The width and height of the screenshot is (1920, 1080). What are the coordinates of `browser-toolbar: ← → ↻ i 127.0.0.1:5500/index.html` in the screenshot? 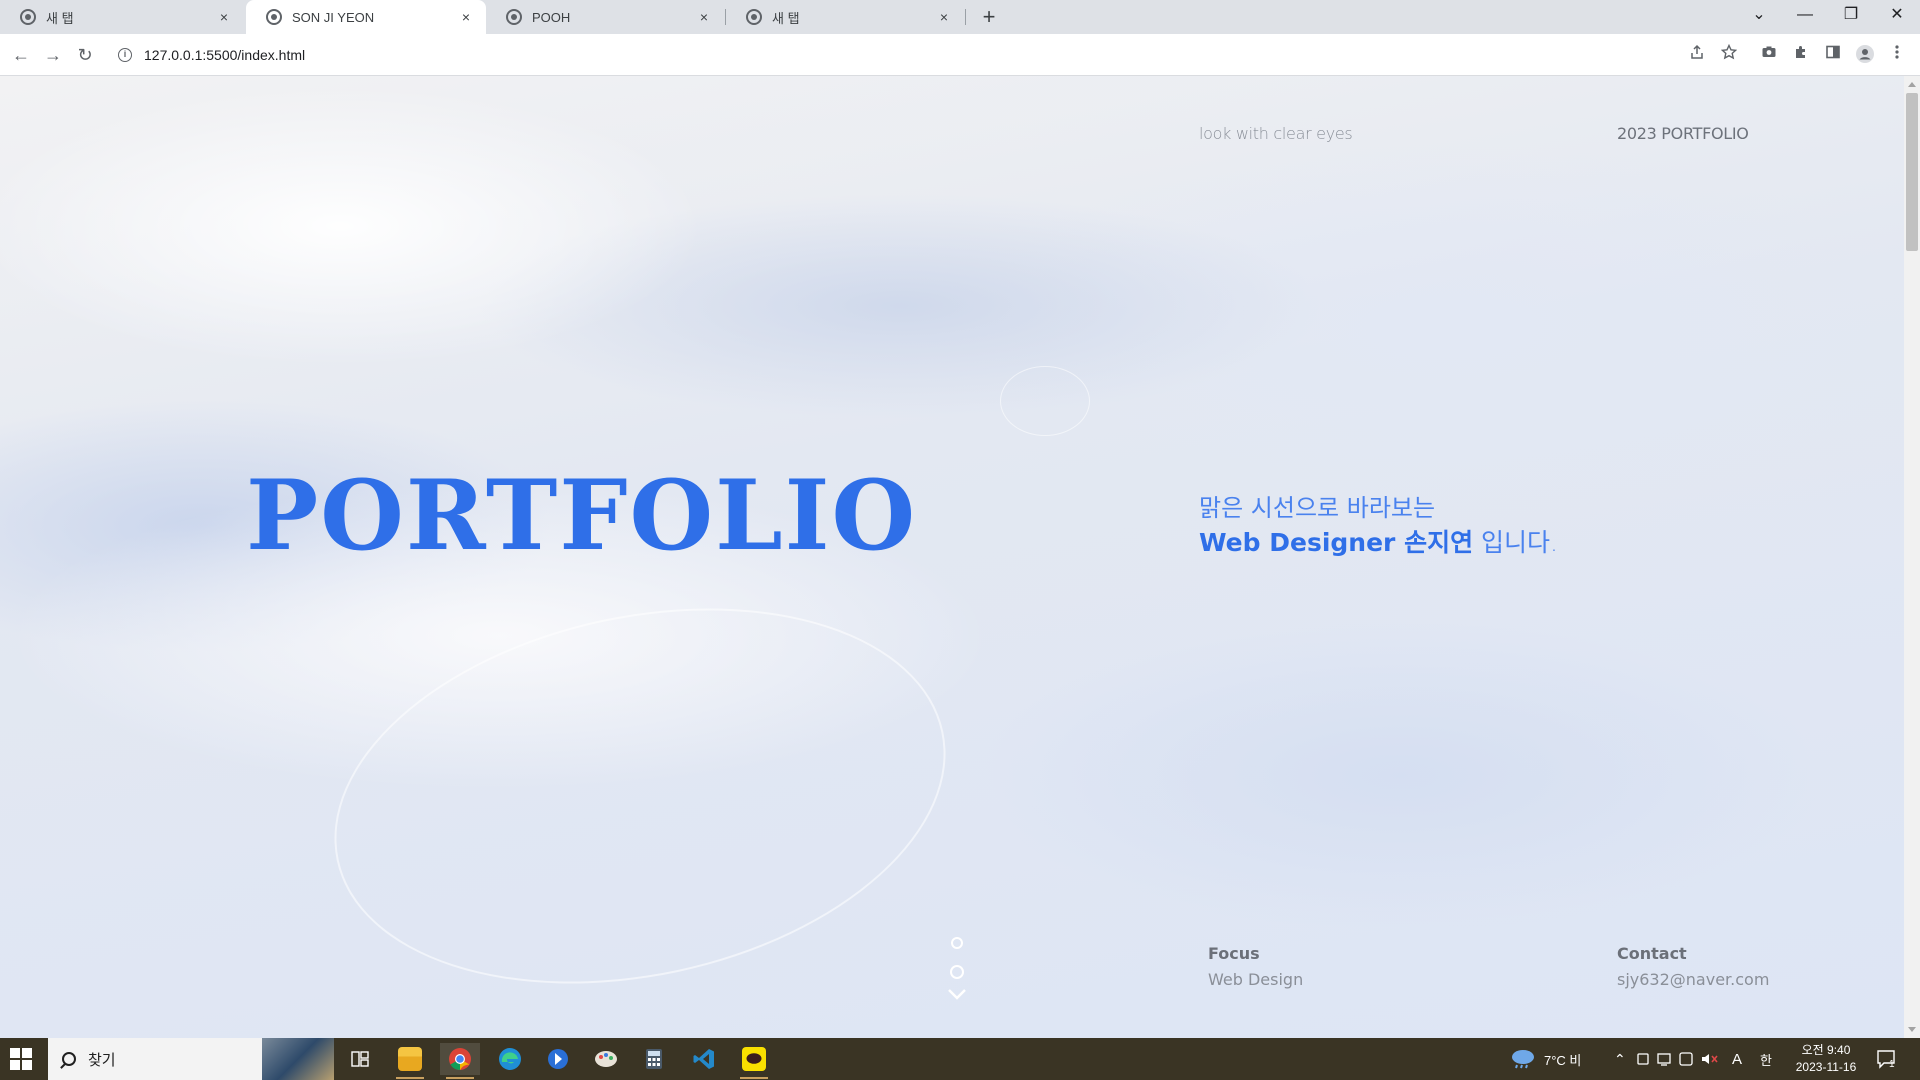 It's located at (960, 55).